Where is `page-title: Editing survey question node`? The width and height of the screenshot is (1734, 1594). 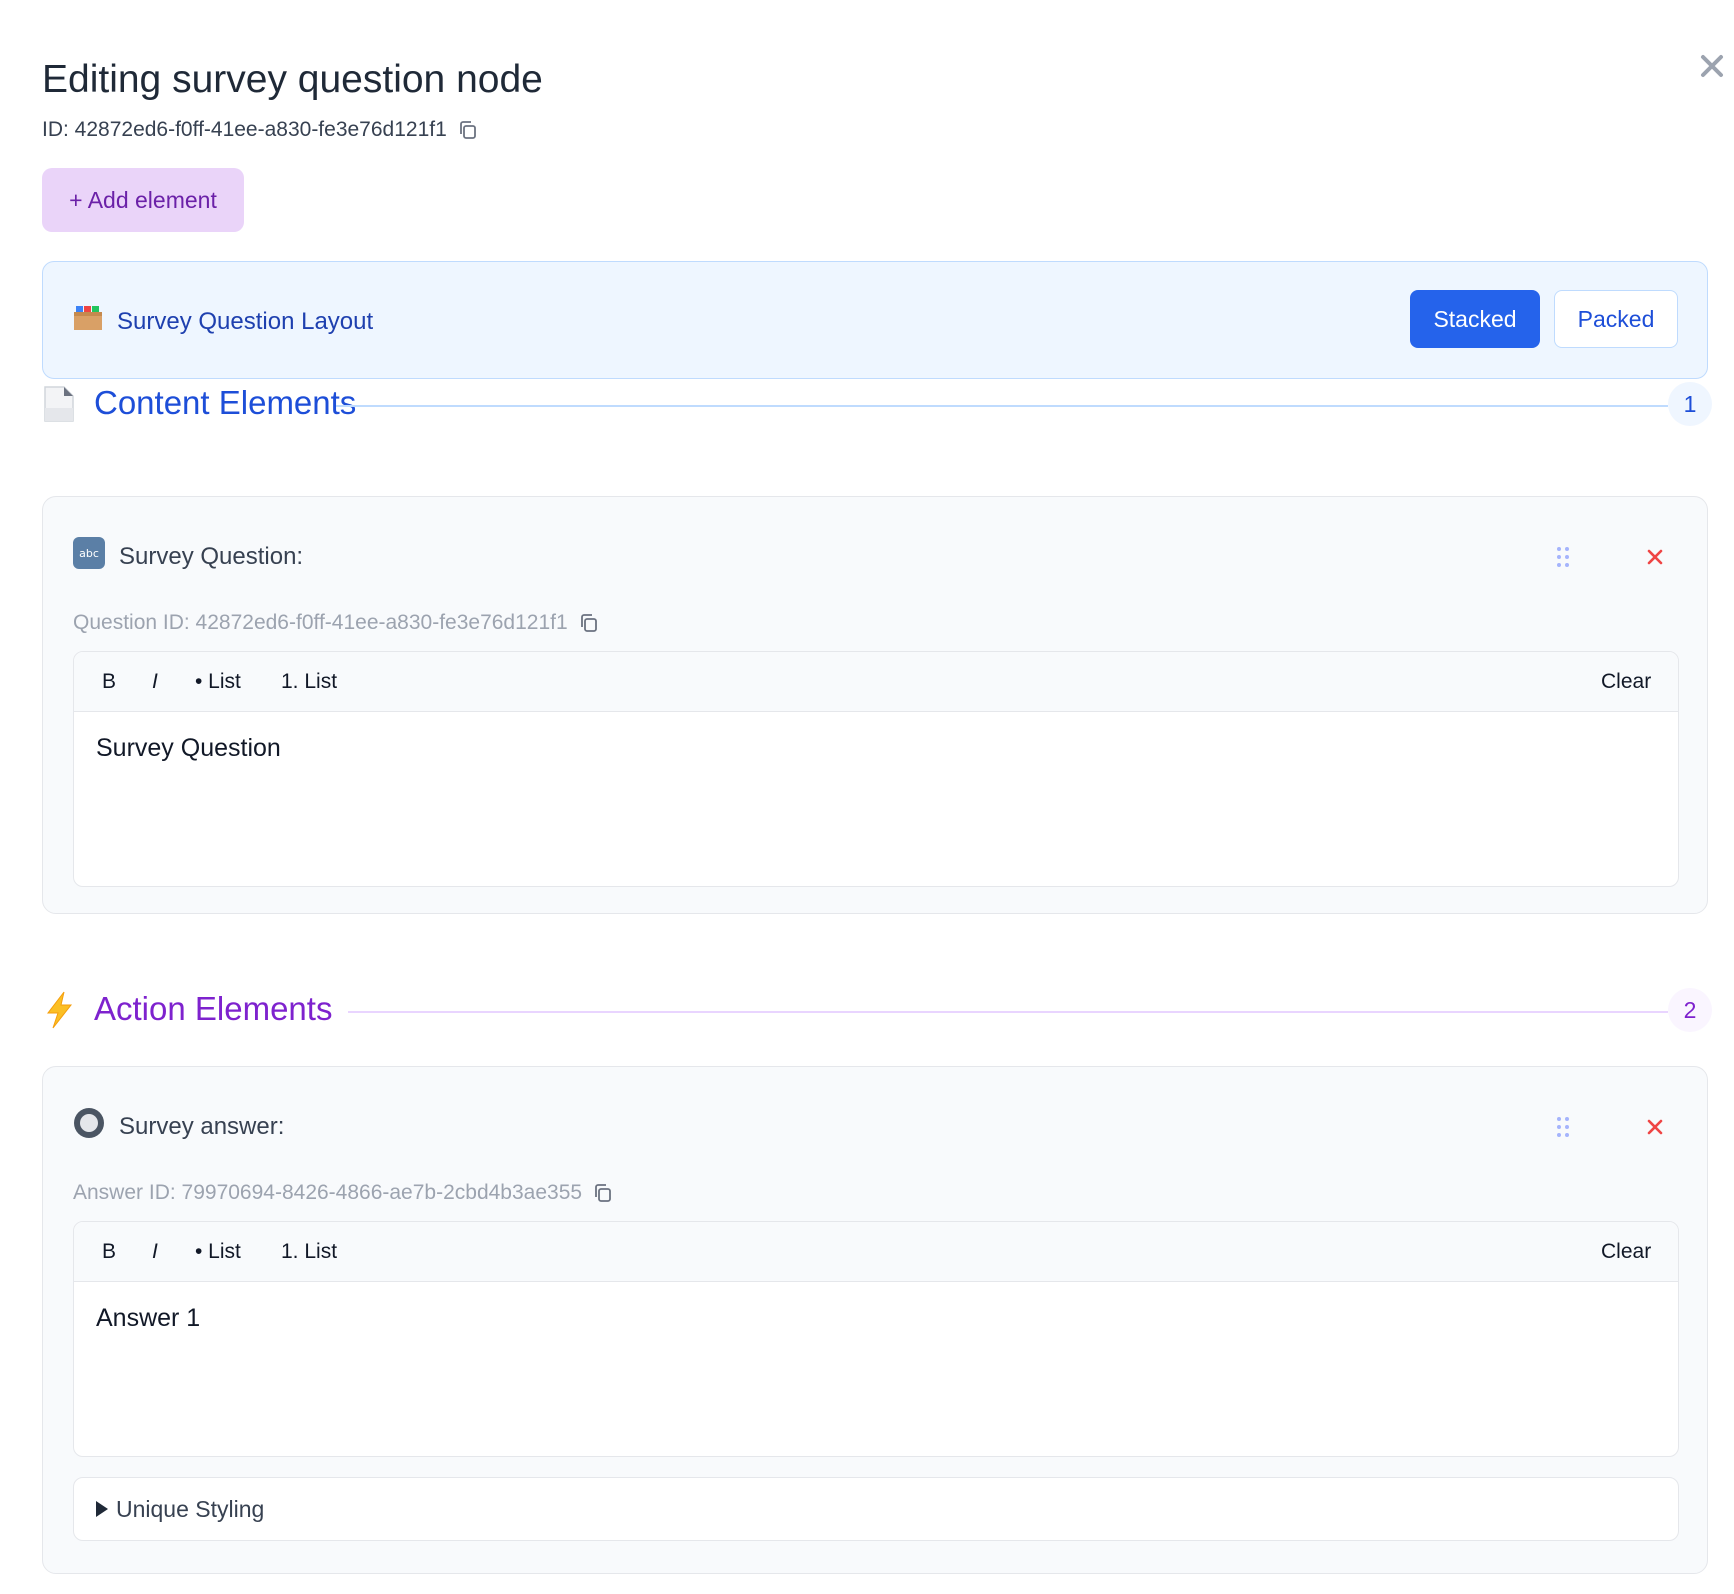
page-title: Editing survey question node is located at coordinates (292, 79).